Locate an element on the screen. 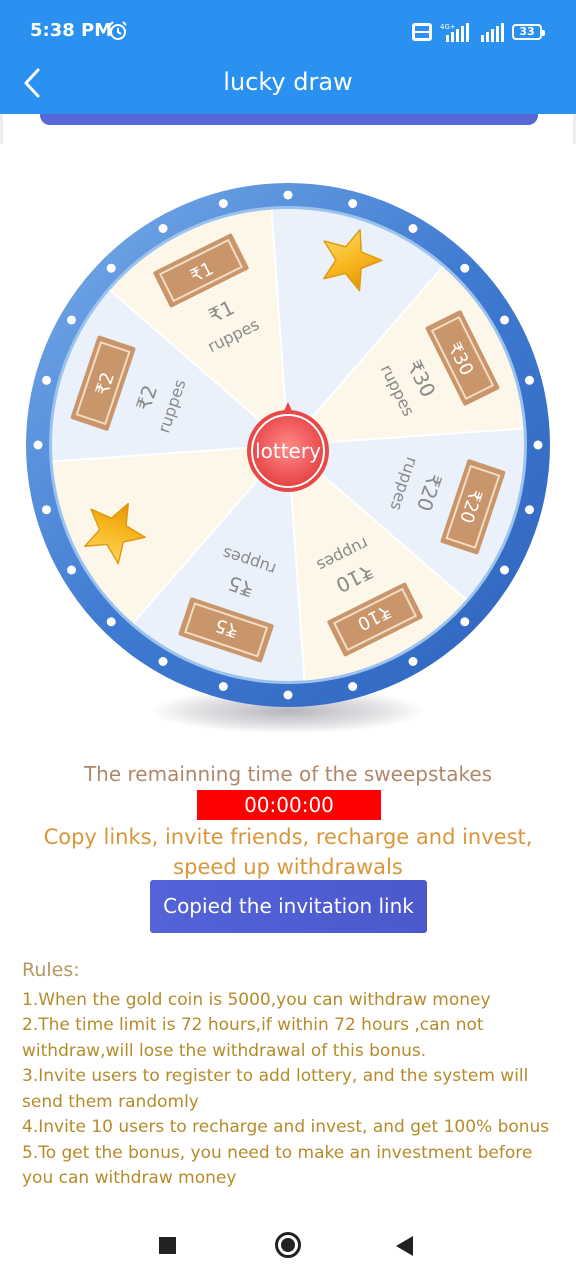 The width and height of the screenshot is (576, 1280). lottery-label: lottery is located at coordinates (288, 451).